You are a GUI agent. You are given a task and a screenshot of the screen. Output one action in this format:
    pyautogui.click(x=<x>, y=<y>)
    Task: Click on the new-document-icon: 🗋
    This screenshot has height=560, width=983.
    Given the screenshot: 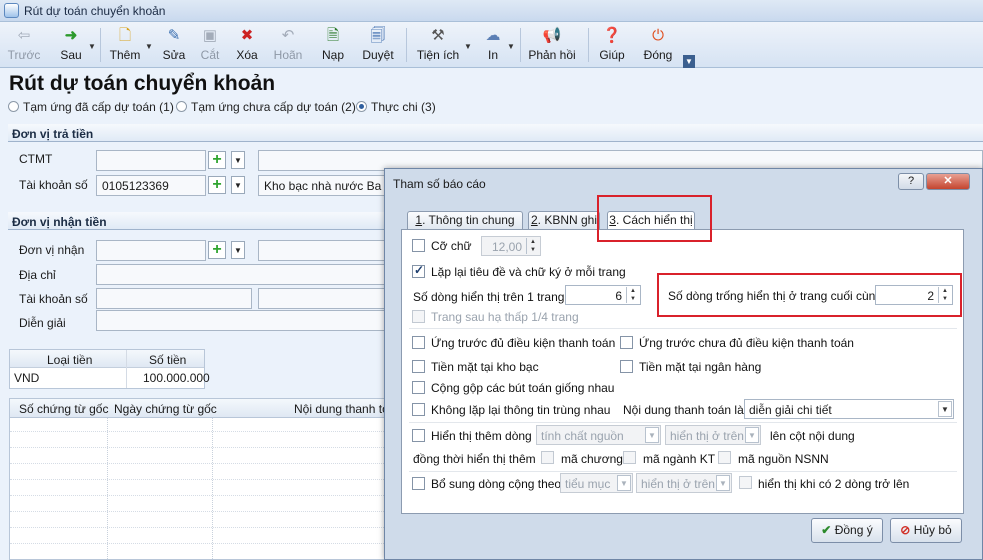 What is the action you would take?
    pyautogui.click(x=125, y=35)
    